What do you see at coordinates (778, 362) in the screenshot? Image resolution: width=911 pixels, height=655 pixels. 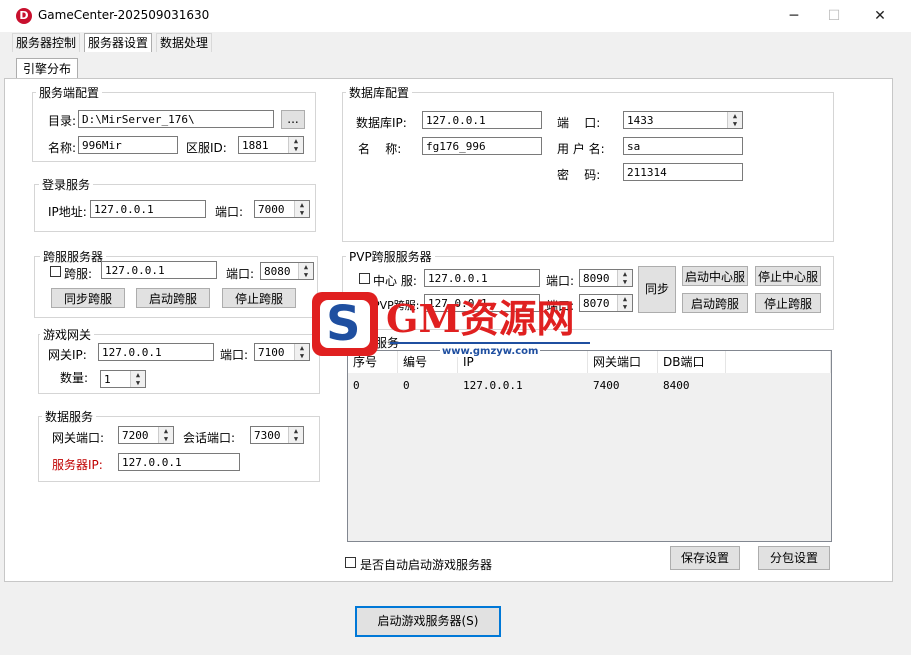 I see `column-header-filler` at bounding box center [778, 362].